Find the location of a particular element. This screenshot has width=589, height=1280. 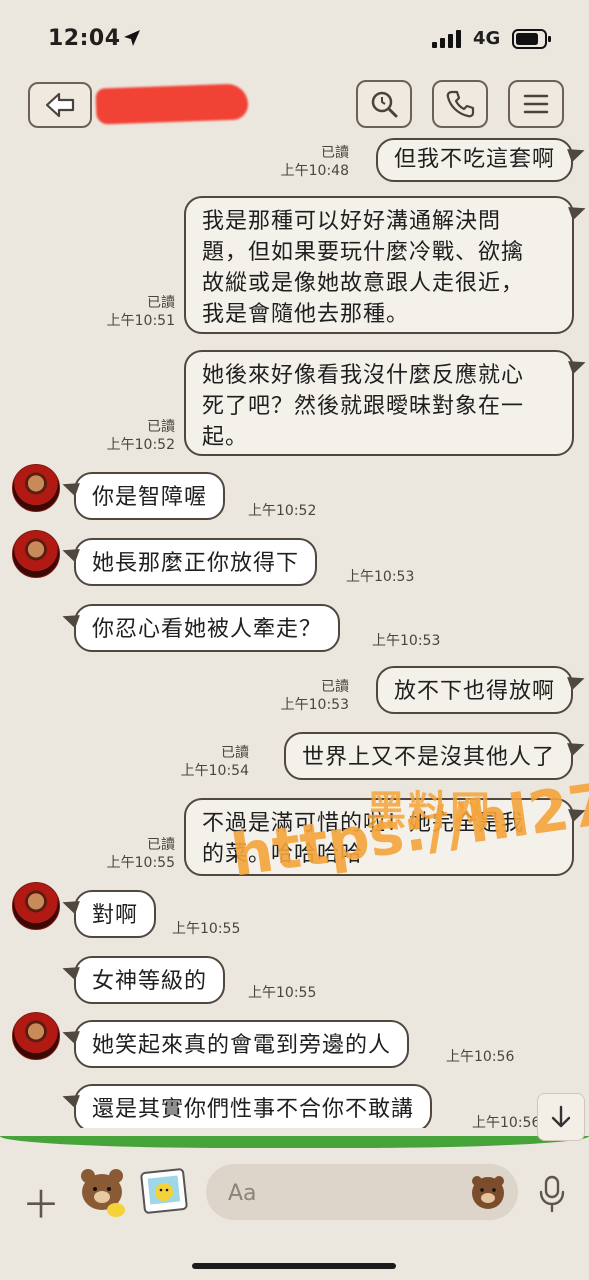

message-bubble: 她長那麼正你放得下 is located at coordinates (196, 562).